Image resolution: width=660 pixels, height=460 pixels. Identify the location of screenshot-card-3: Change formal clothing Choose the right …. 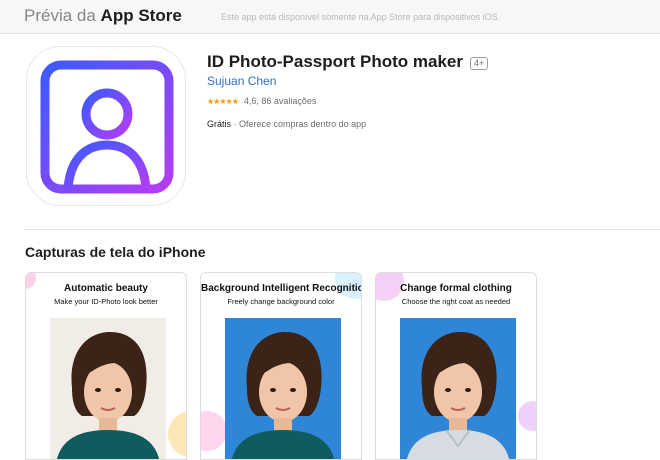
(456, 366).